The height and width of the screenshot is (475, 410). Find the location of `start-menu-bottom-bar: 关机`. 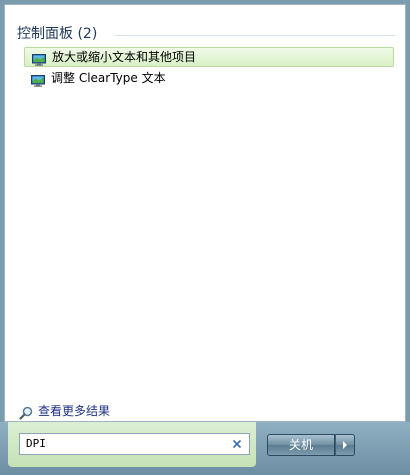

start-menu-bottom-bar: 关机 is located at coordinates (205, 448).